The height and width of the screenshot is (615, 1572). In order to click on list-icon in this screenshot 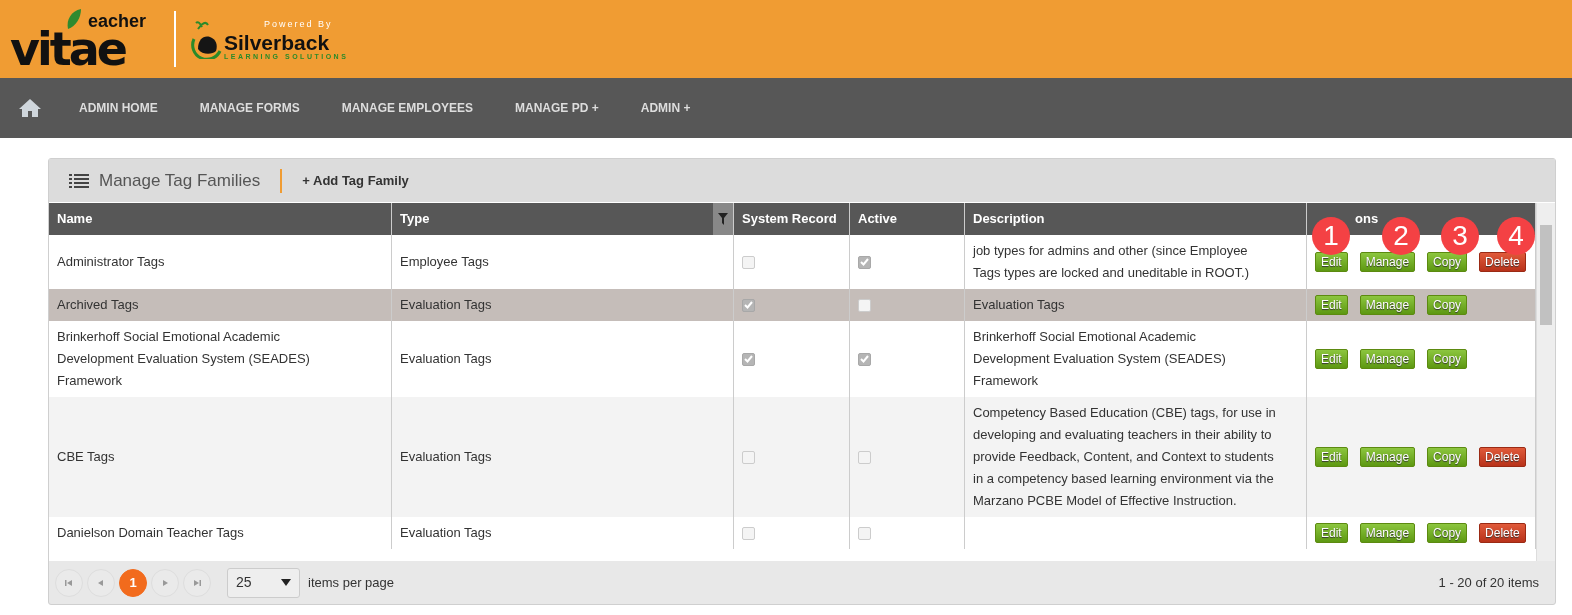, I will do `click(79, 180)`.